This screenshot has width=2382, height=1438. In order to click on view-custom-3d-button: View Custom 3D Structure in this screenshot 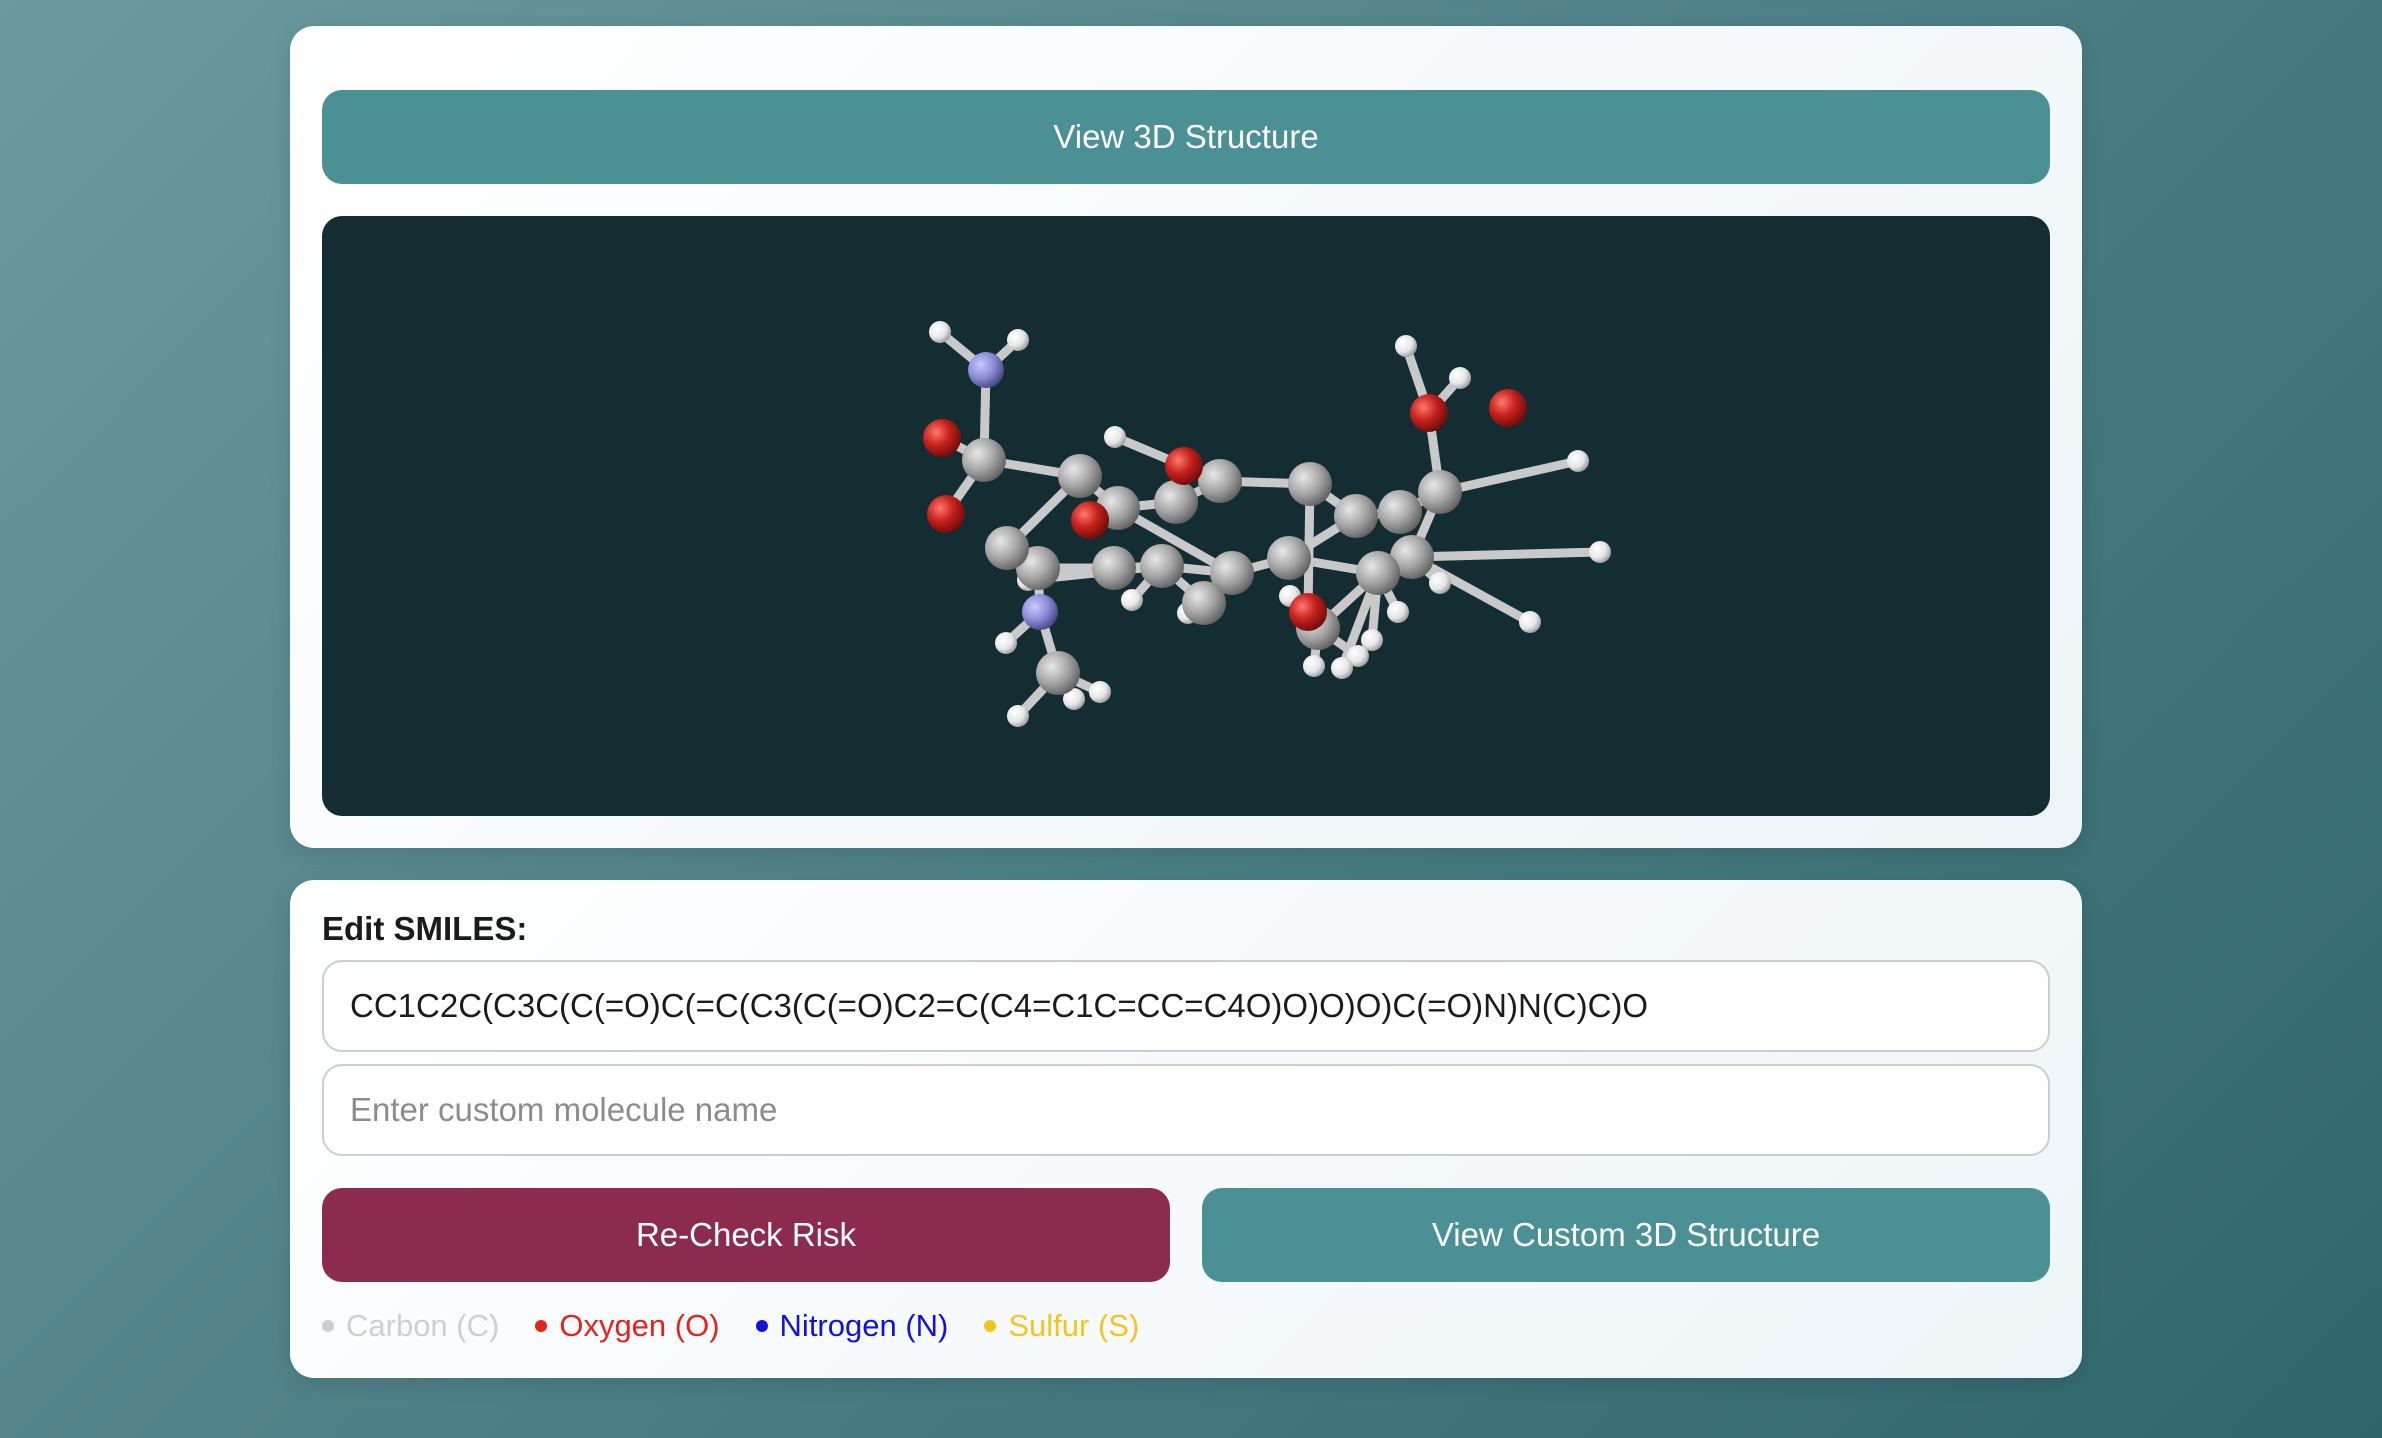, I will do `click(1626, 1235)`.